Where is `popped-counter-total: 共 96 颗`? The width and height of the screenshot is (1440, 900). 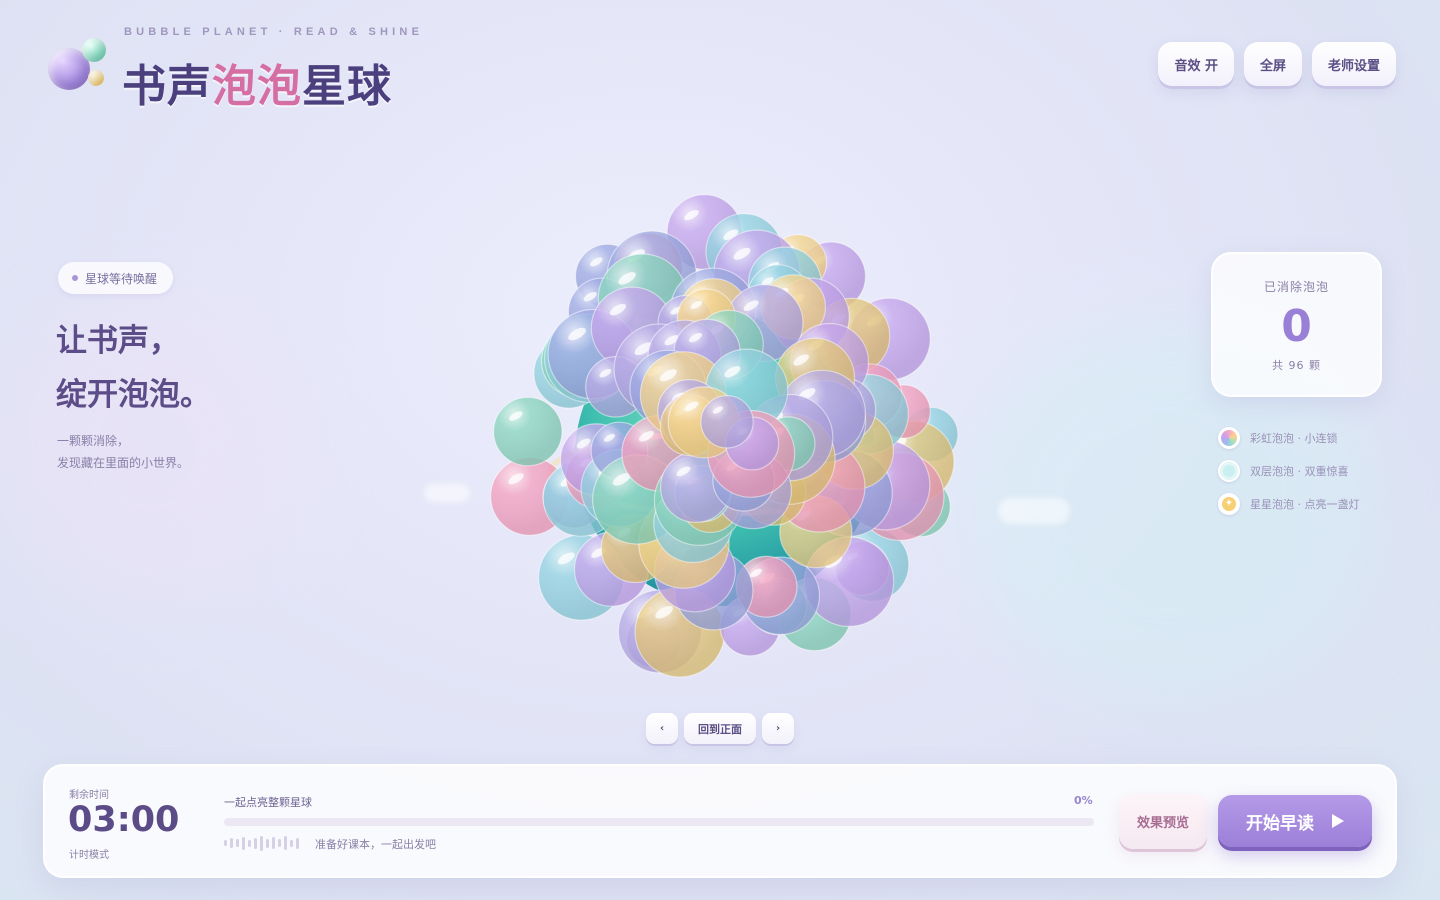
popped-counter-total: 共 96 颗 is located at coordinates (1296, 365).